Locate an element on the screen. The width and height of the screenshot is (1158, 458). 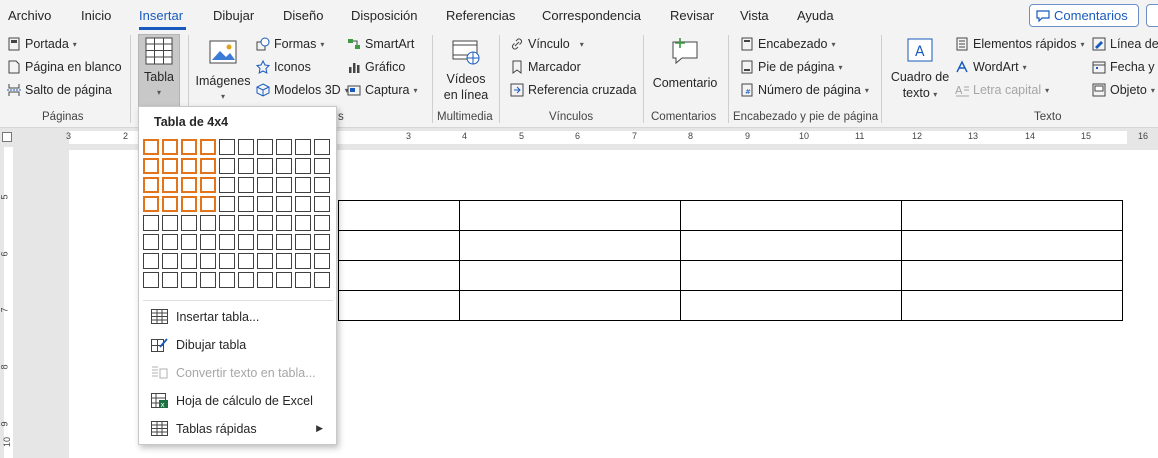
tab-selector is located at coordinates (7, 137).